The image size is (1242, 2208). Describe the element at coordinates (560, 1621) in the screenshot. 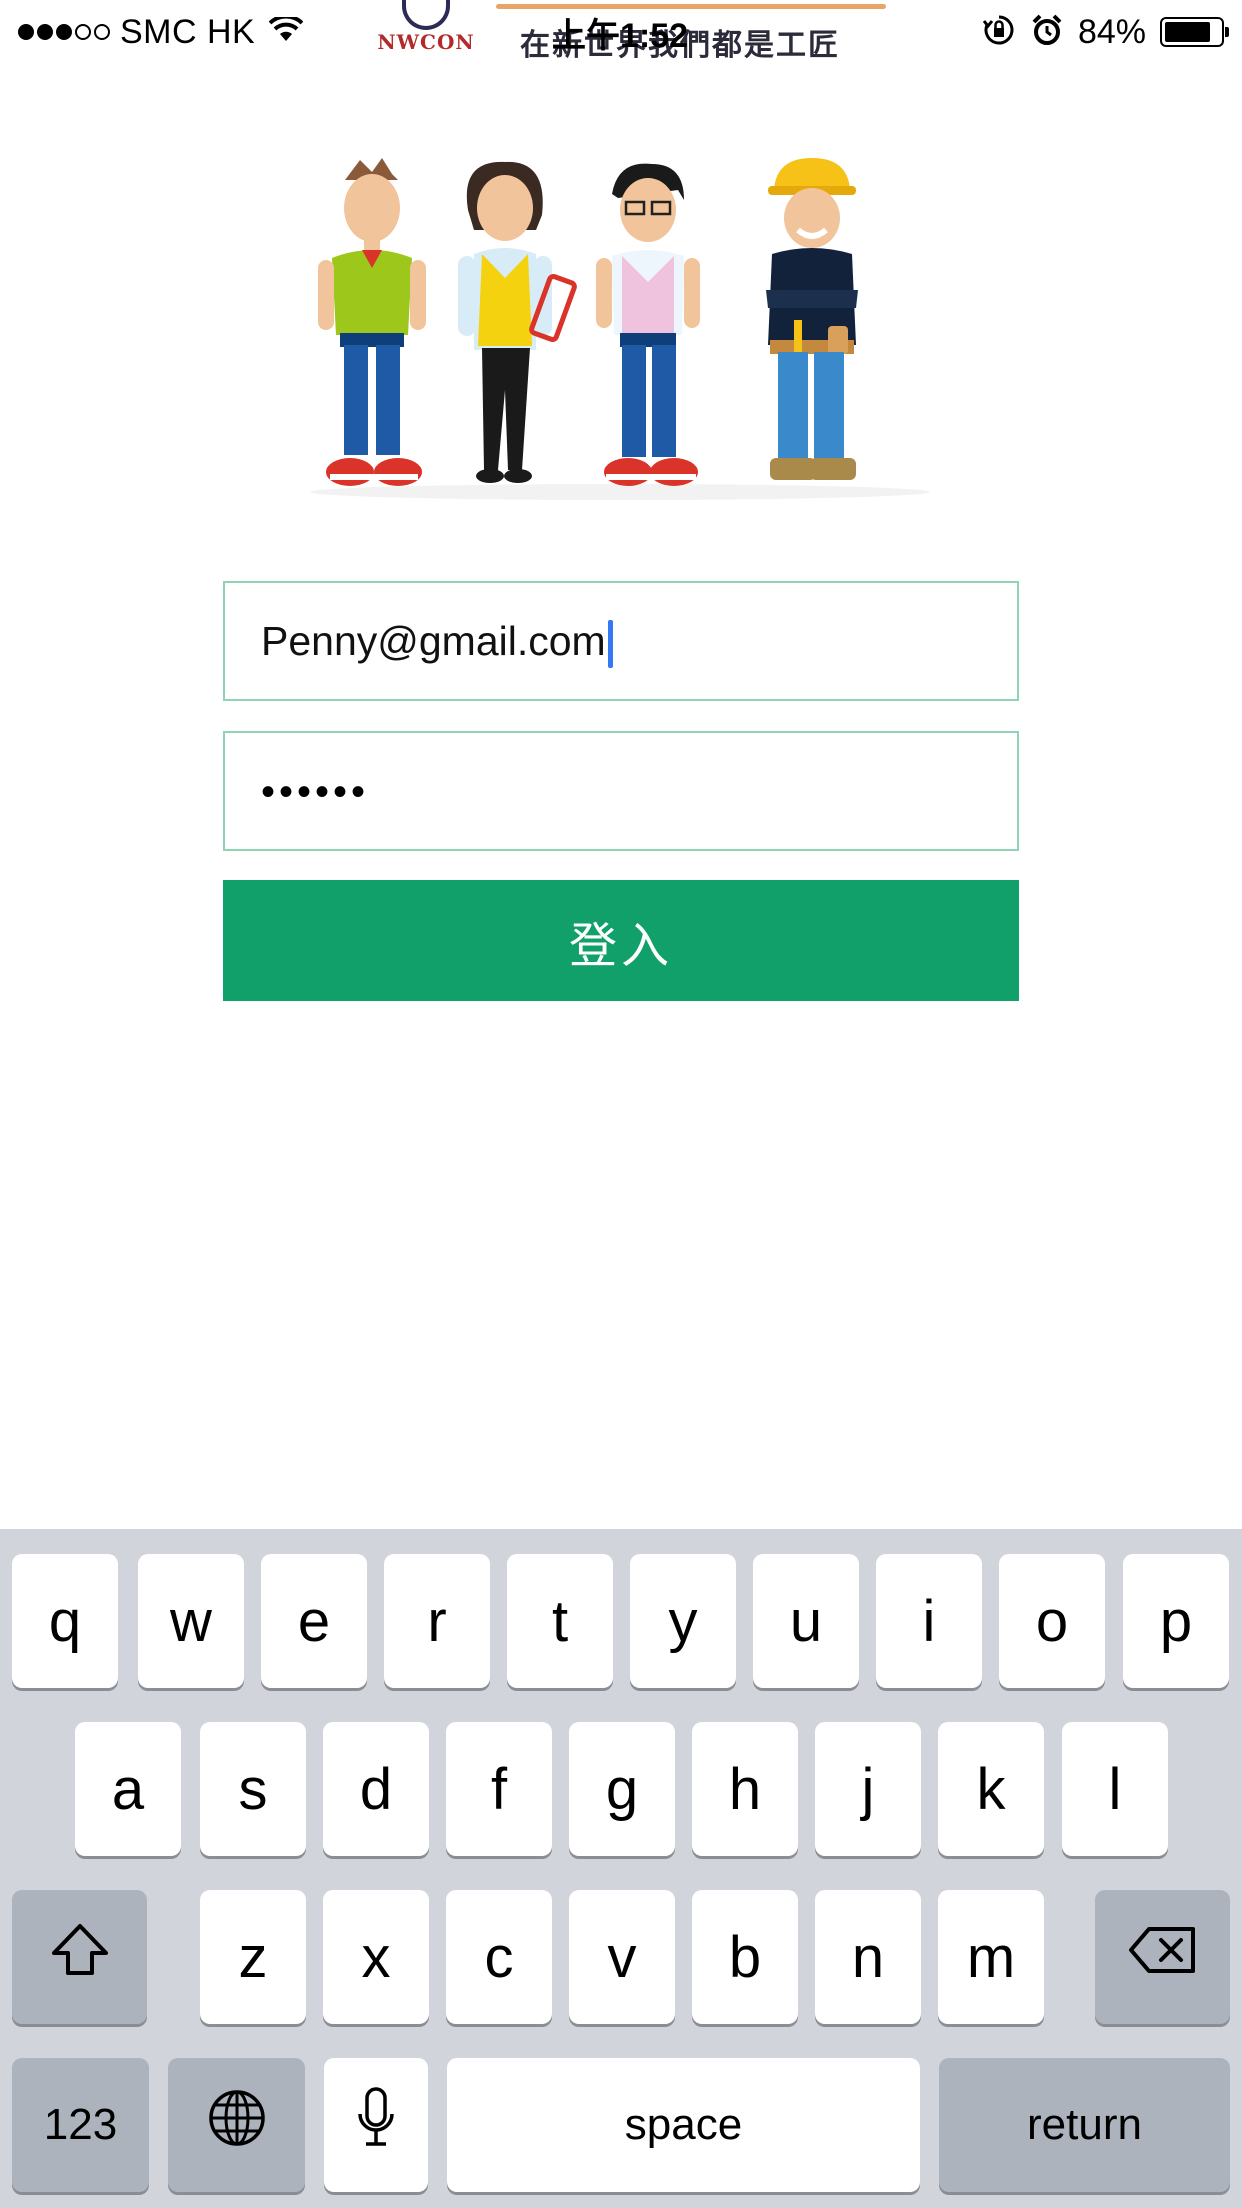

I see `key-t: t` at that location.